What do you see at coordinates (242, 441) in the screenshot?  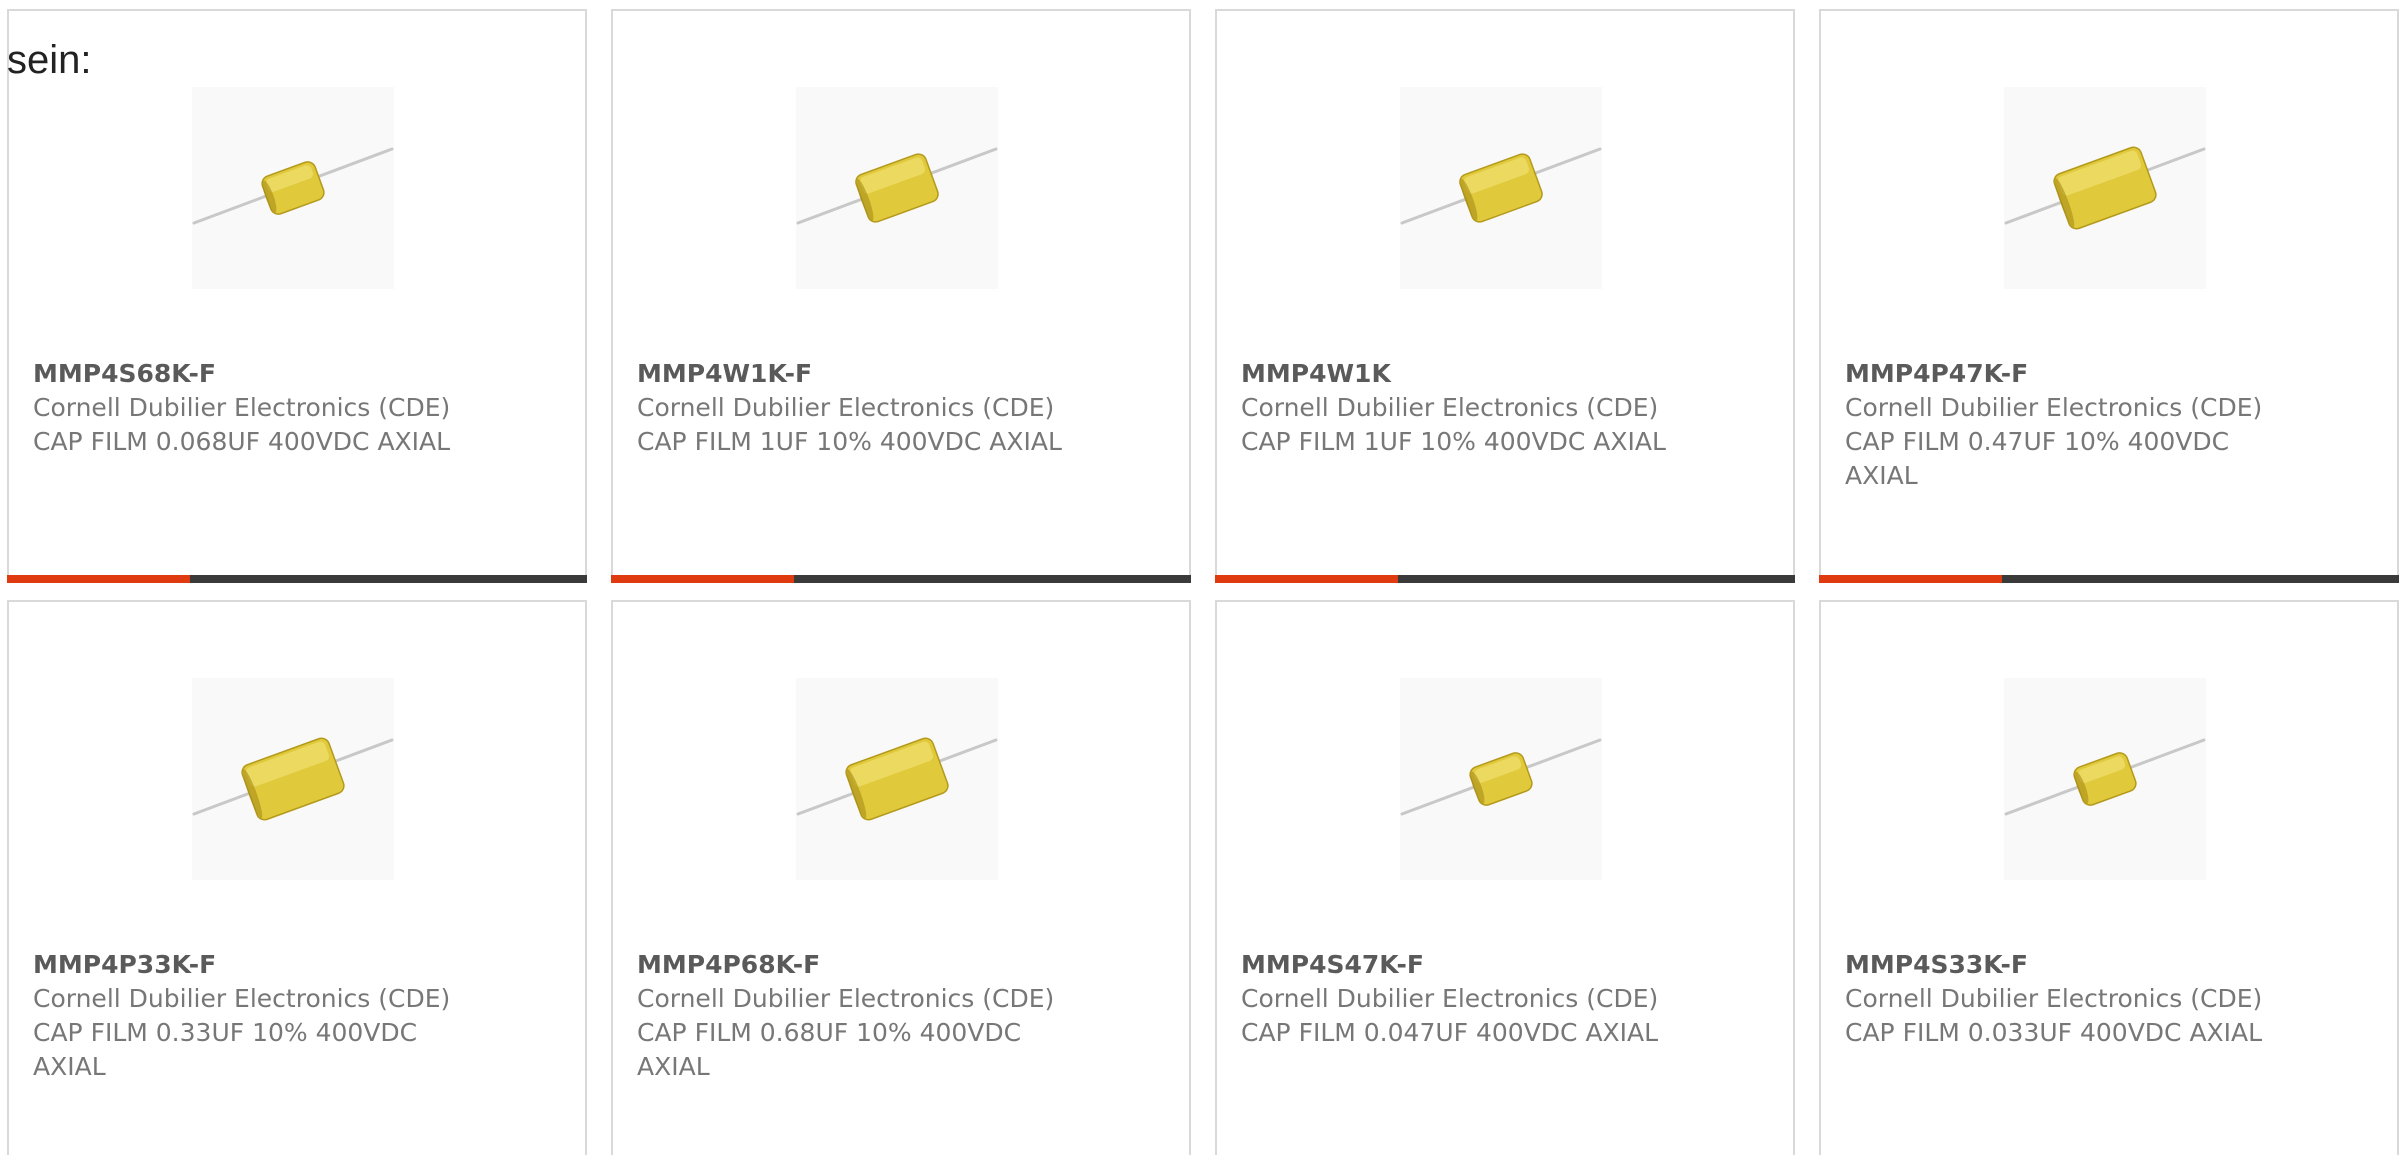 I see `product-description: CAP FILM 0.068UF 400VDC AXIAL` at bounding box center [242, 441].